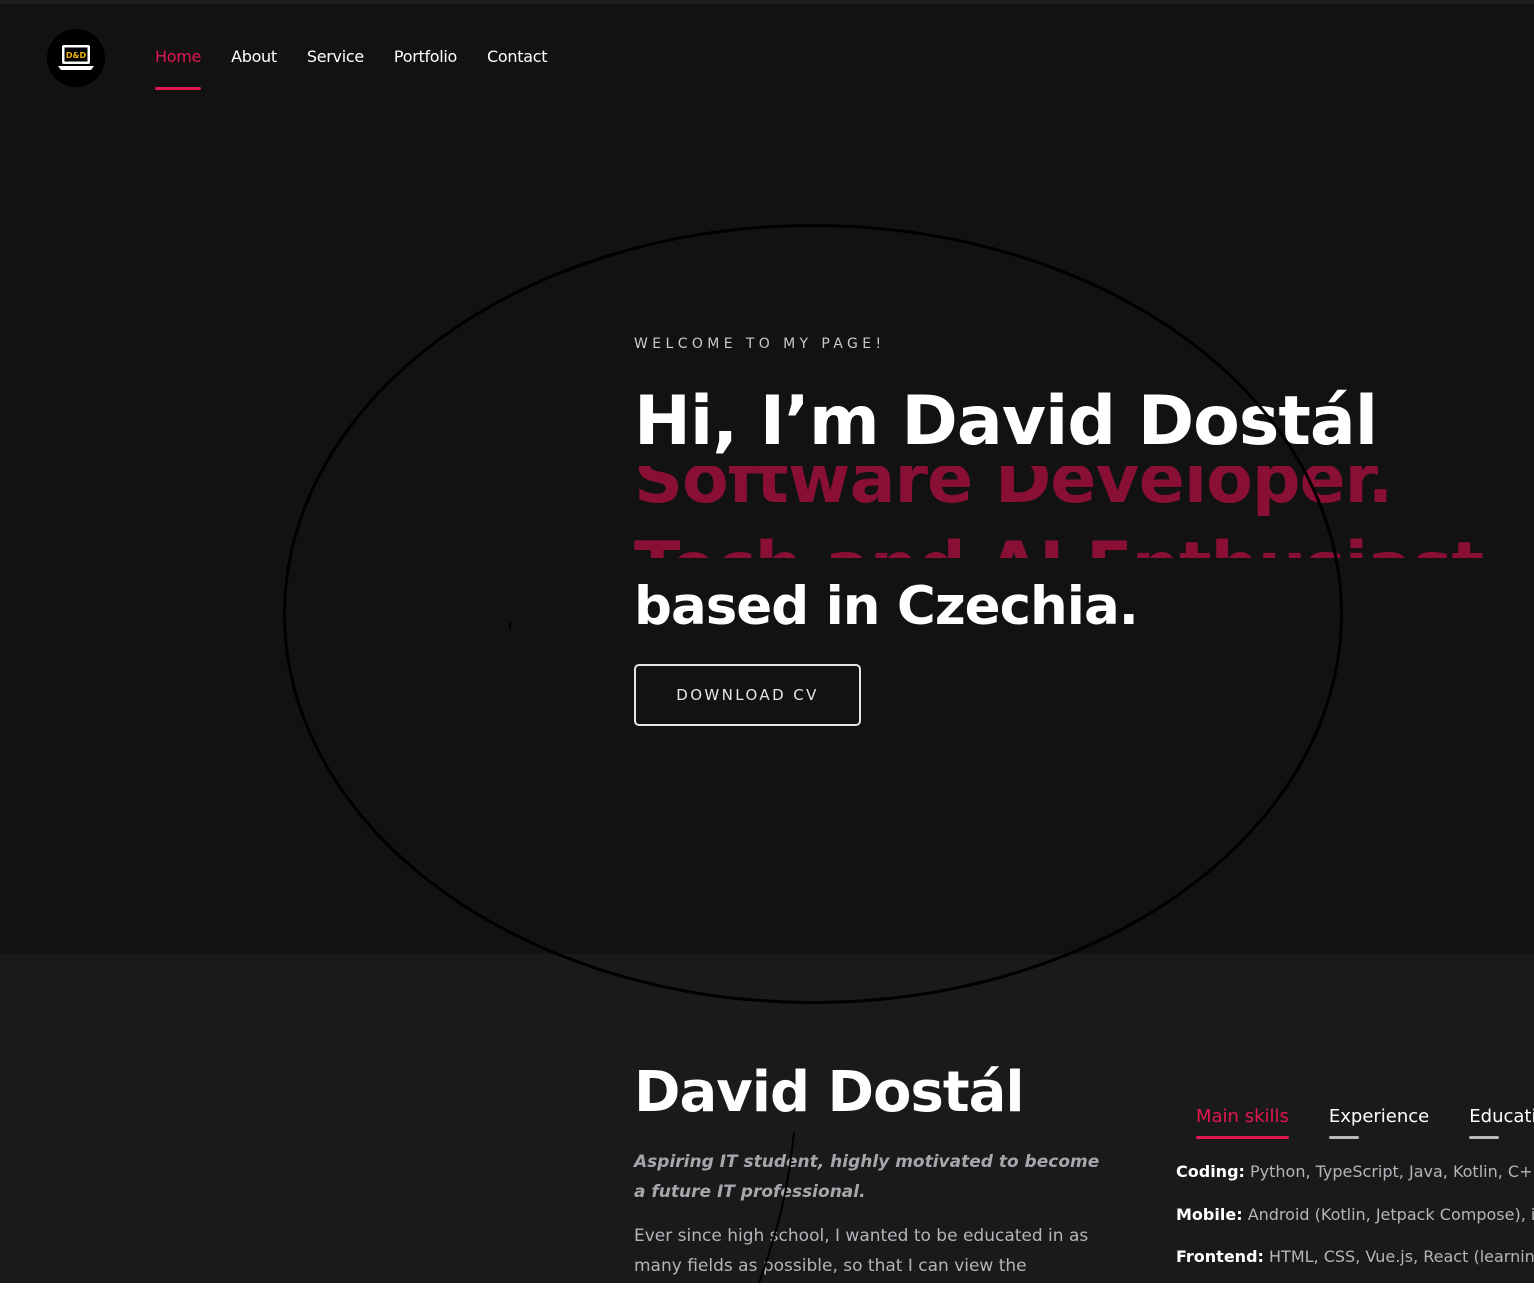 This screenshot has width=1534, height=1289. I want to click on laptop-icon: D&D, so click(76, 57).